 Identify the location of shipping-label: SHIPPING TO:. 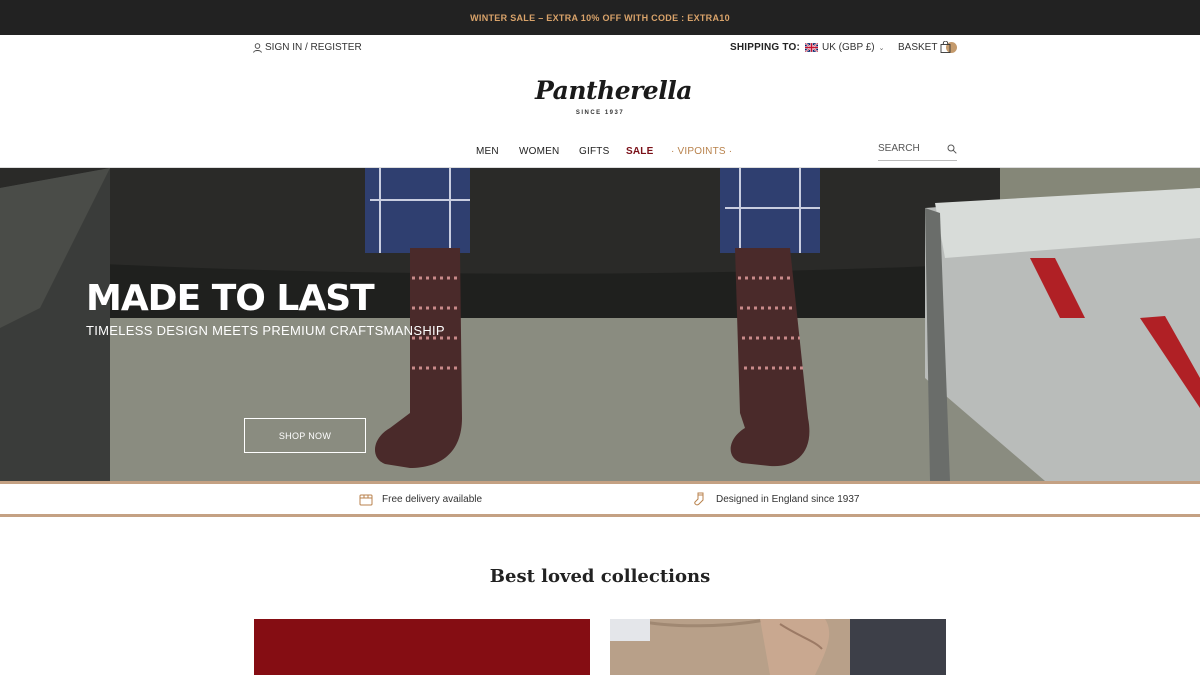
(765, 47).